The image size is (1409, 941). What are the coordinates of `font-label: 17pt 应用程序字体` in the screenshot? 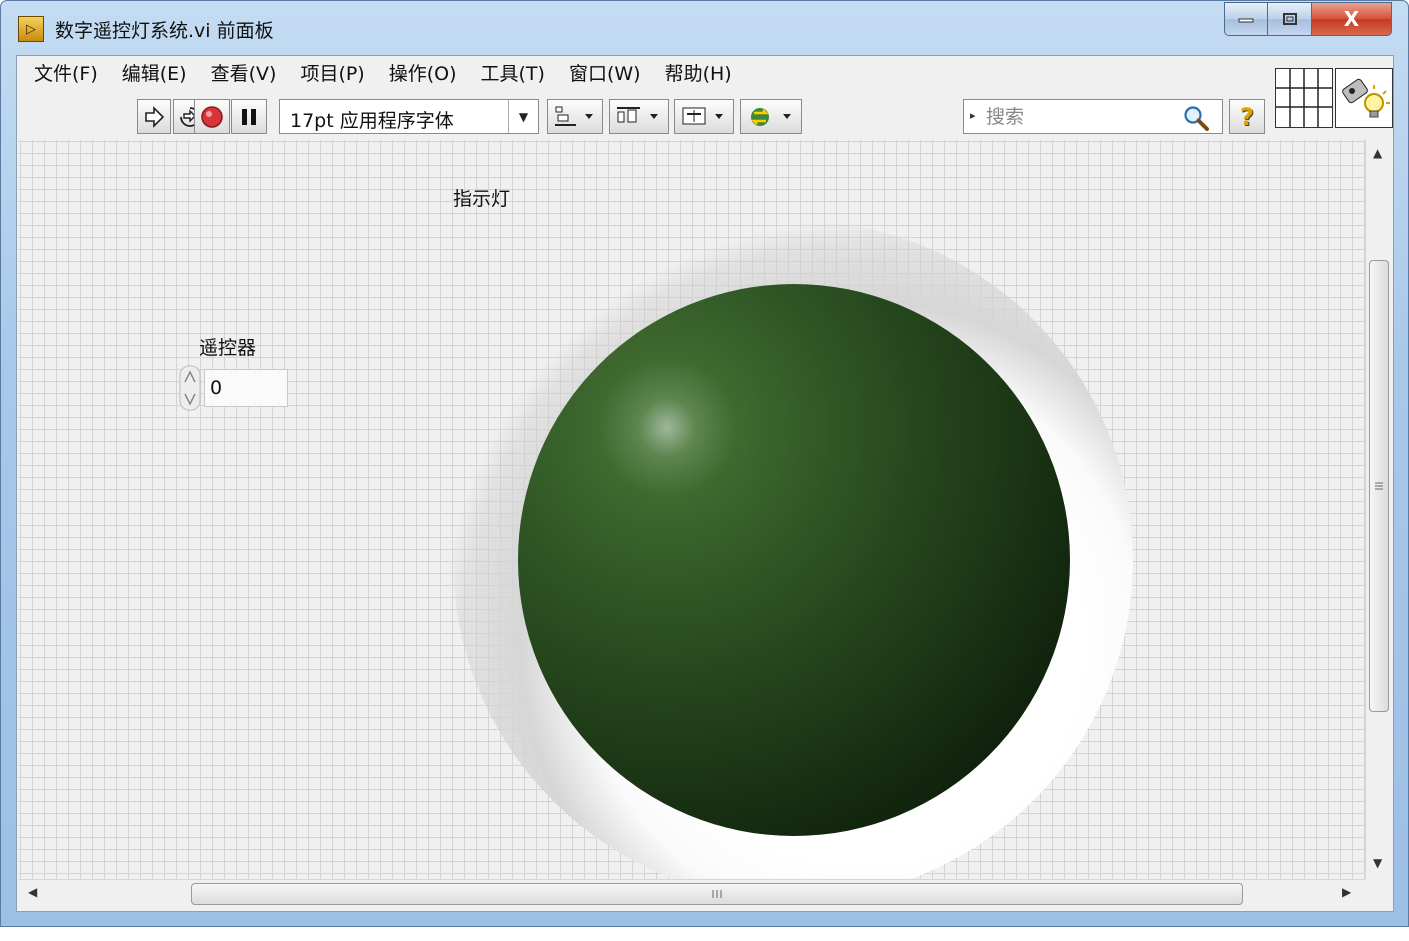 It's located at (372, 121).